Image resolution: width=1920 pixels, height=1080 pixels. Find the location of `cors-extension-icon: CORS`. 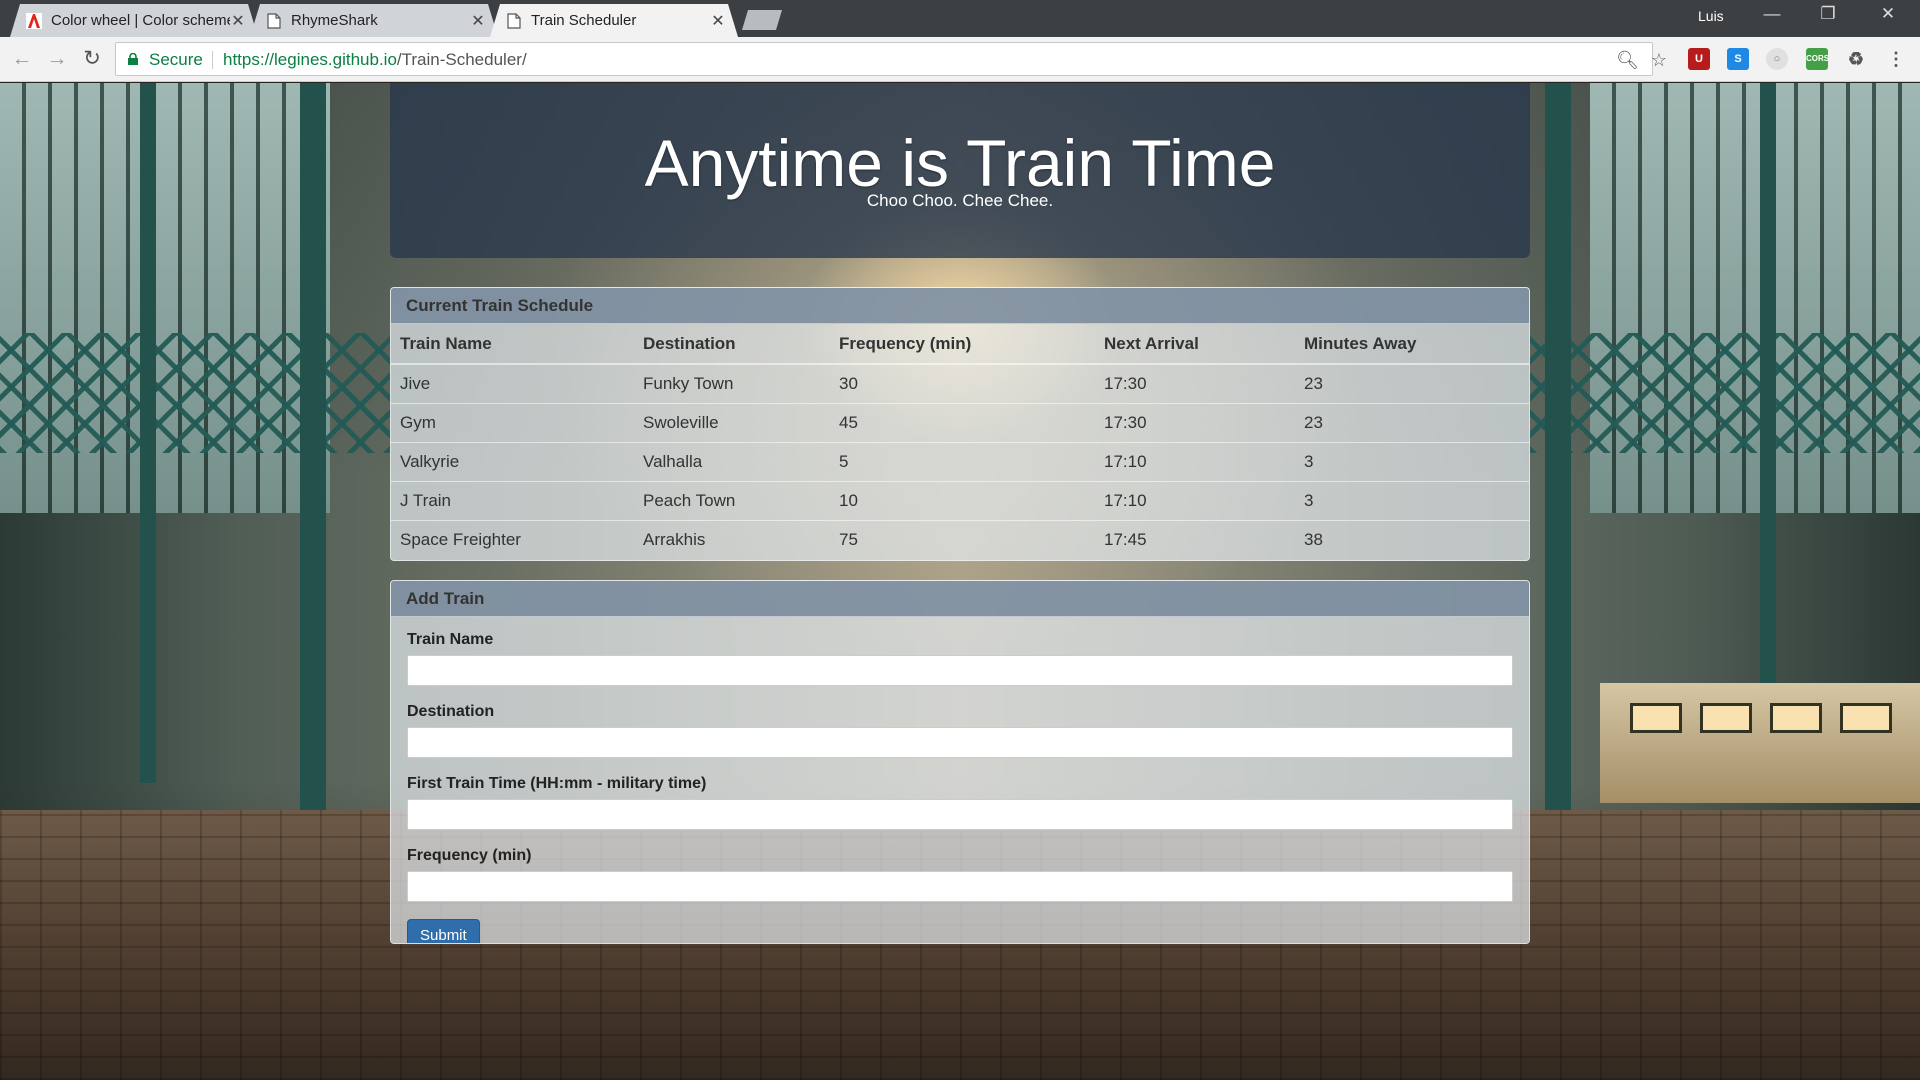

cors-extension-icon: CORS is located at coordinates (1817, 59).